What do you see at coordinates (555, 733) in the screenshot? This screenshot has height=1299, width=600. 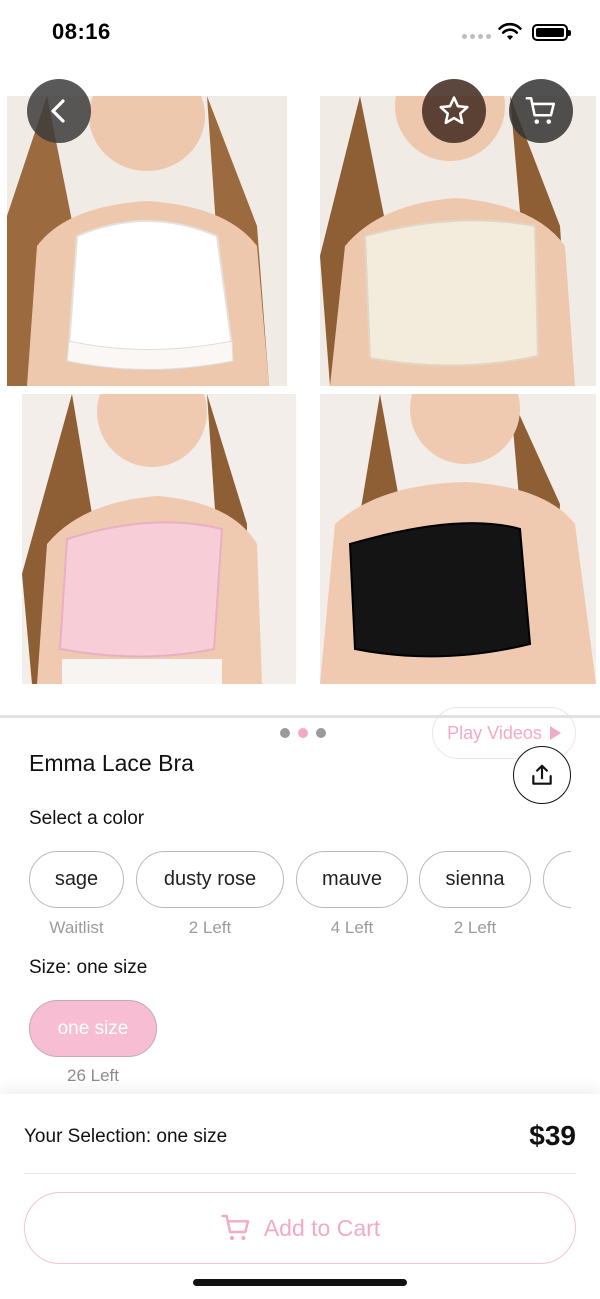 I see `play-icon` at bounding box center [555, 733].